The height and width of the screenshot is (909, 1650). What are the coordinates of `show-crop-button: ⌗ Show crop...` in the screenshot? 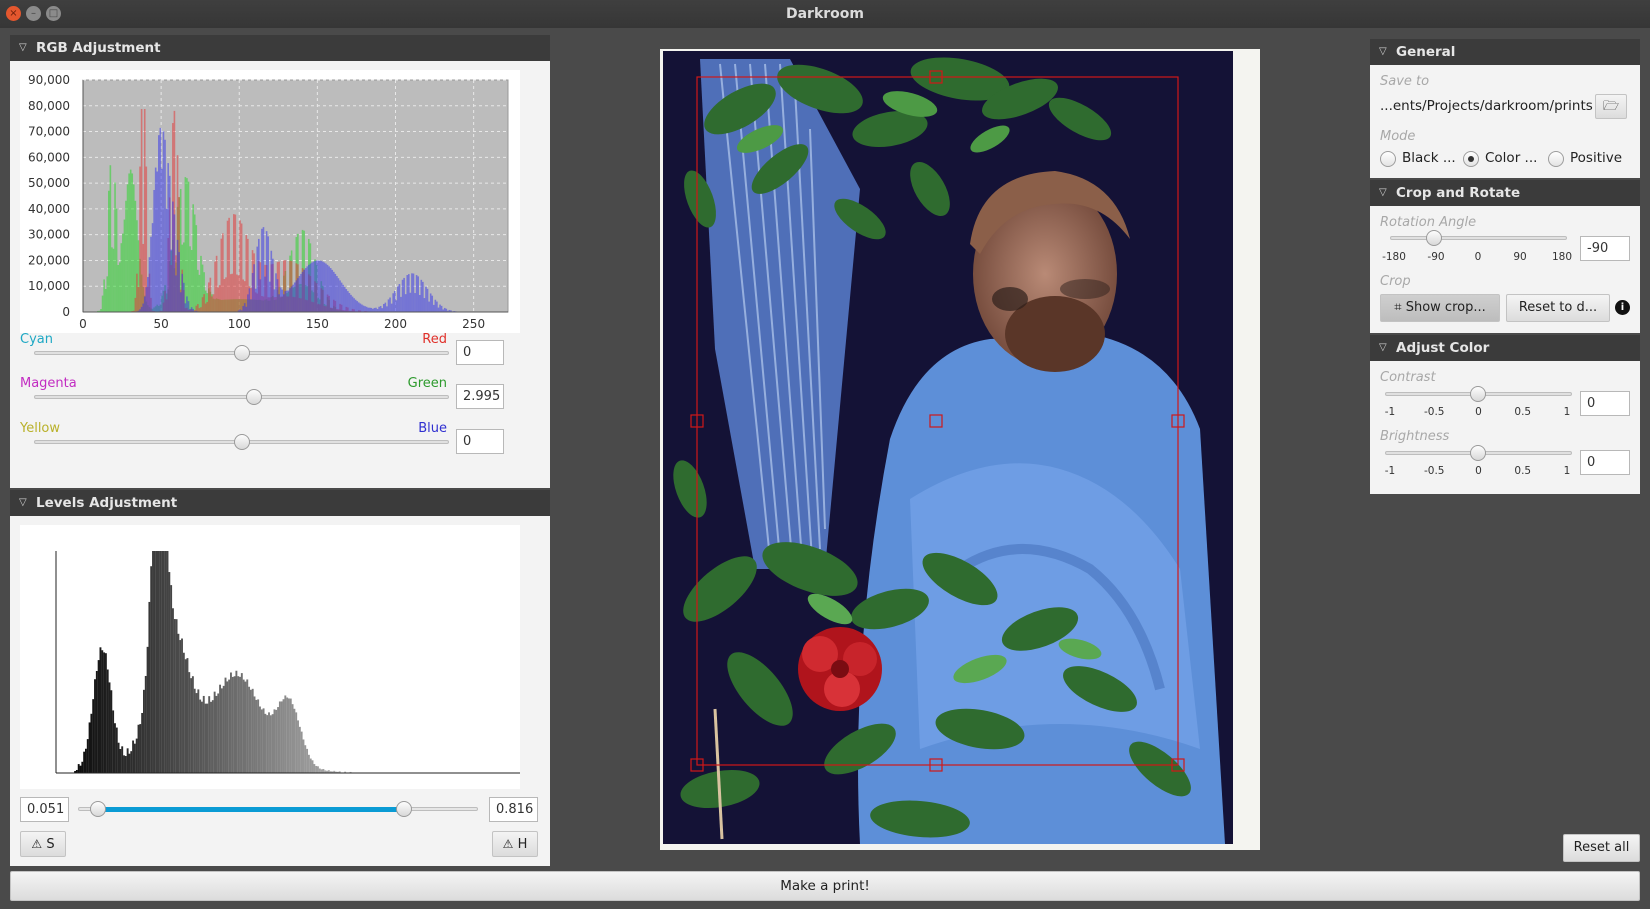 It's located at (1440, 308).